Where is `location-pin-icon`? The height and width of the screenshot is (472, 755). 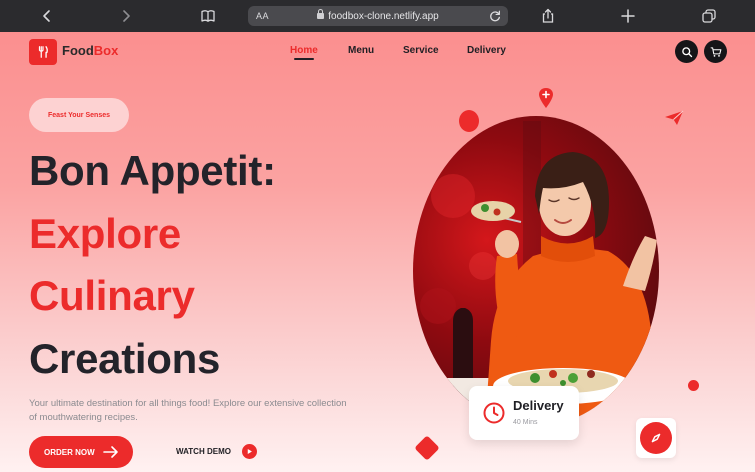
location-pin-icon is located at coordinates (546, 98).